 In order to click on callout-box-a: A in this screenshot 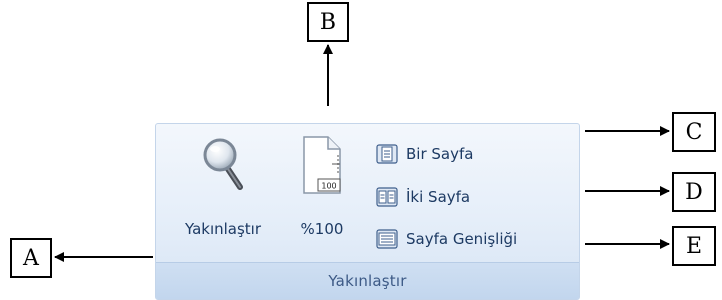, I will do `click(31, 258)`.